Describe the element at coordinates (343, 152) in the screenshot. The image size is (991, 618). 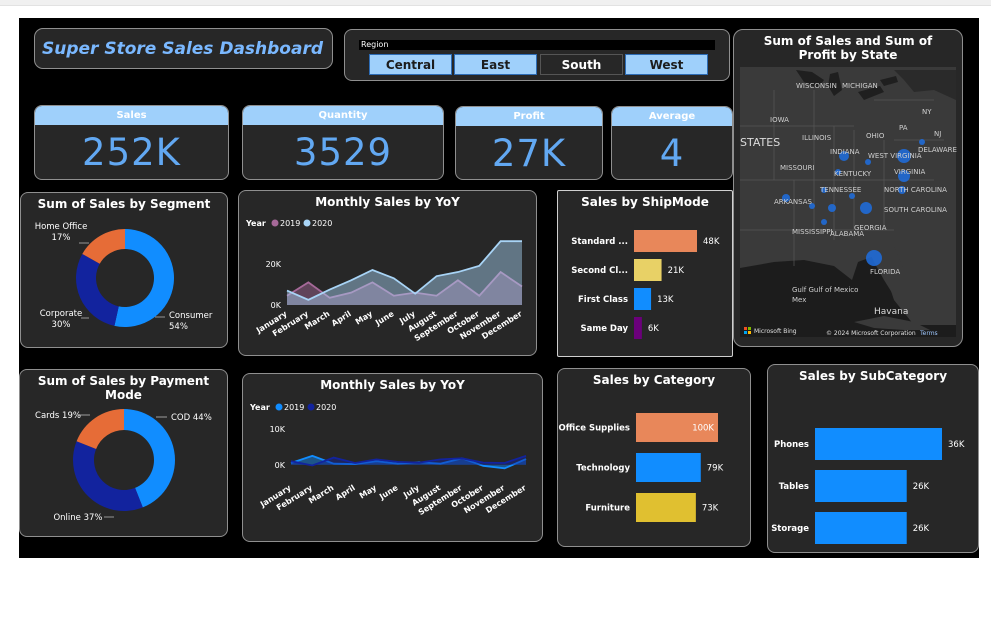
I see `kpi-quantity-value: 3529` at that location.